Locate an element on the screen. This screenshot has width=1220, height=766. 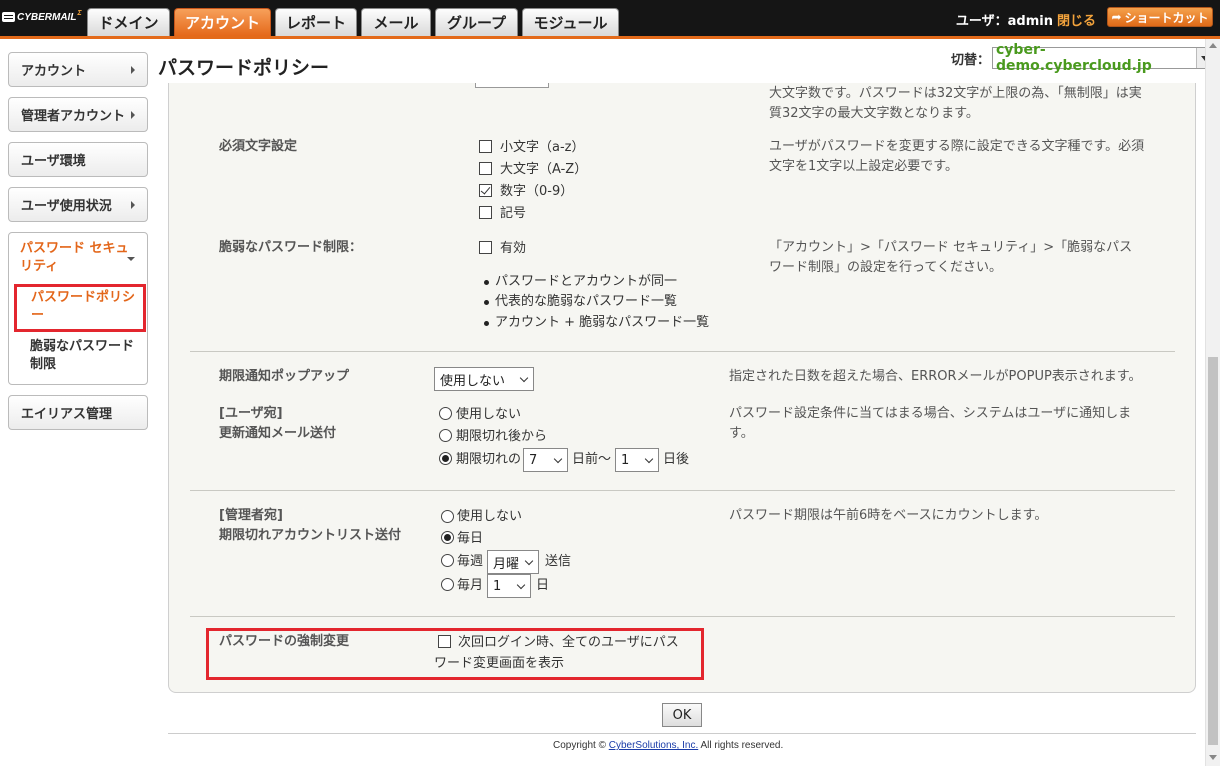
user-notify-radio-after is located at coordinates (445, 435).